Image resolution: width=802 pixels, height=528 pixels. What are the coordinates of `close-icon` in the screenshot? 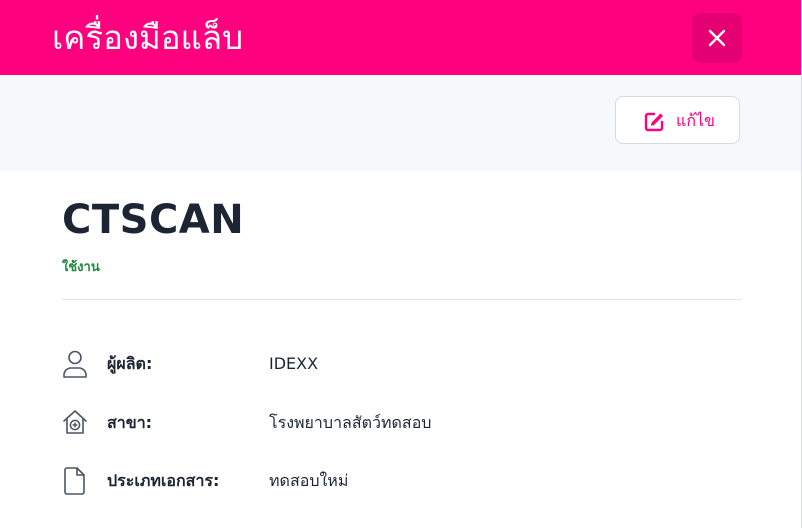 It's located at (717, 38).